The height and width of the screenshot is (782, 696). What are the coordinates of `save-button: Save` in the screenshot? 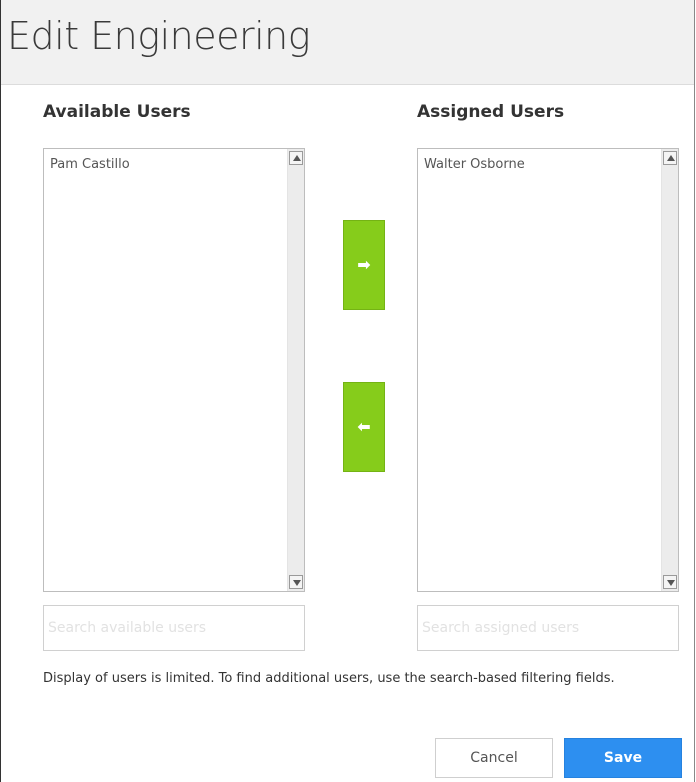 It's located at (623, 758).